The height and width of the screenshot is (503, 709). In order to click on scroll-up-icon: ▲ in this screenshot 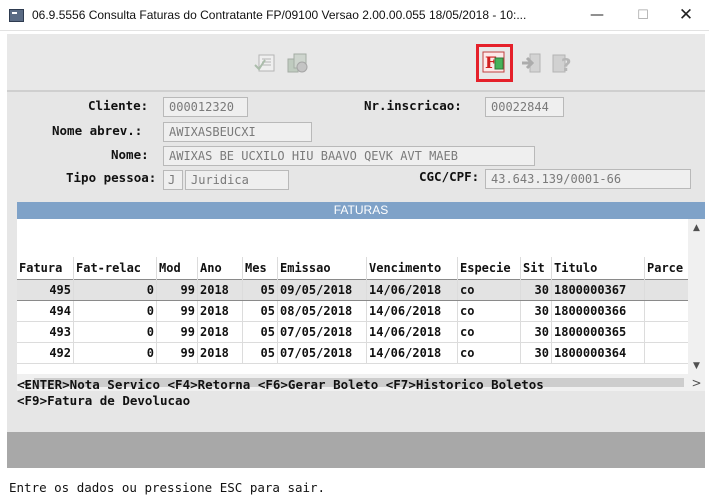, I will do `click(696, 227)`.